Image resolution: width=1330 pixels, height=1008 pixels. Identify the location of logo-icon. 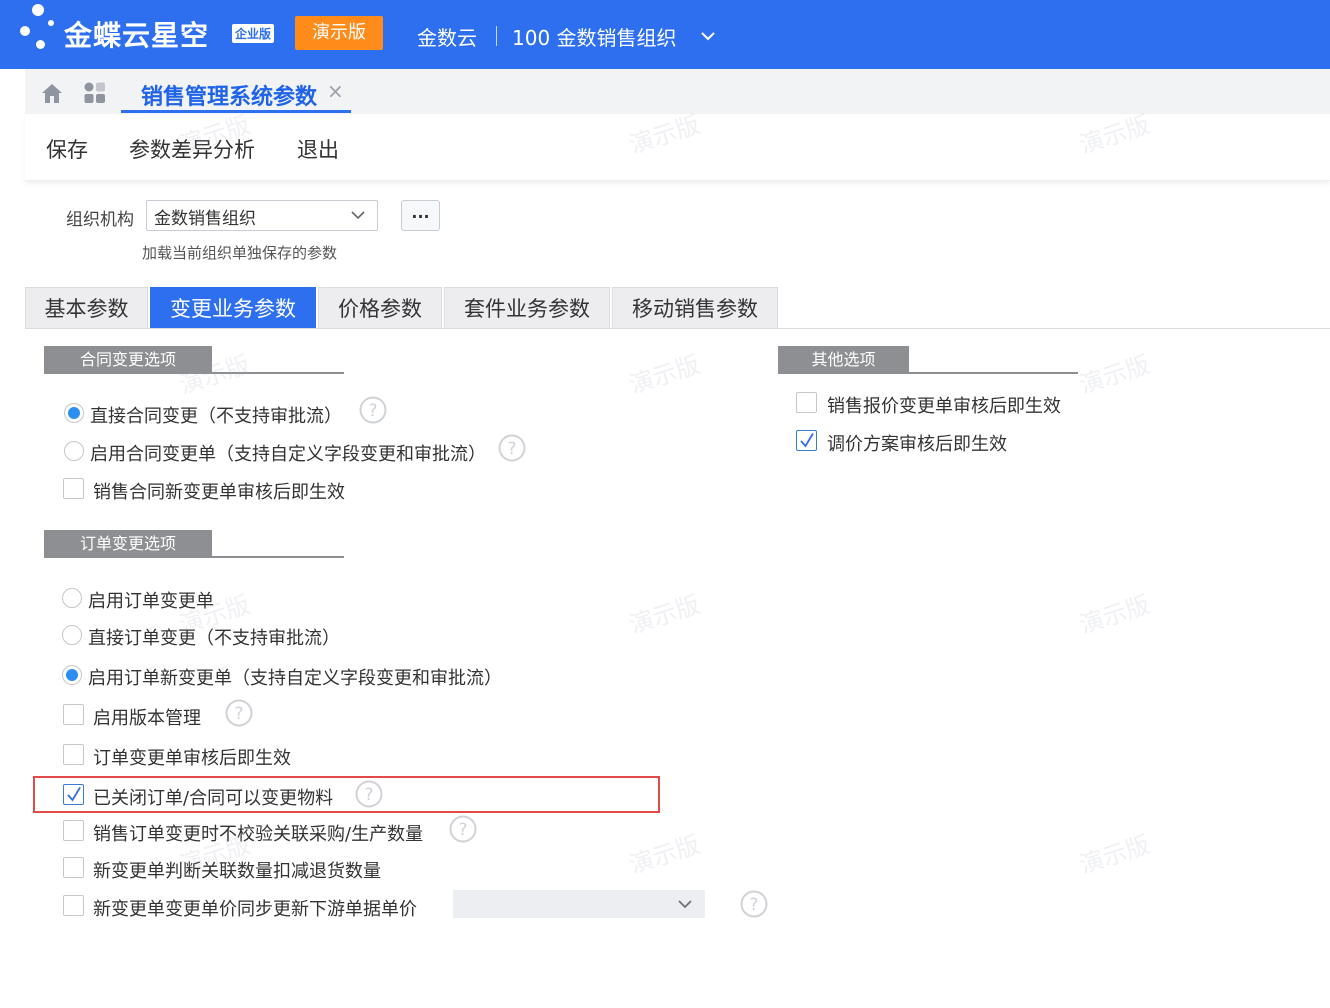
(38, 29).